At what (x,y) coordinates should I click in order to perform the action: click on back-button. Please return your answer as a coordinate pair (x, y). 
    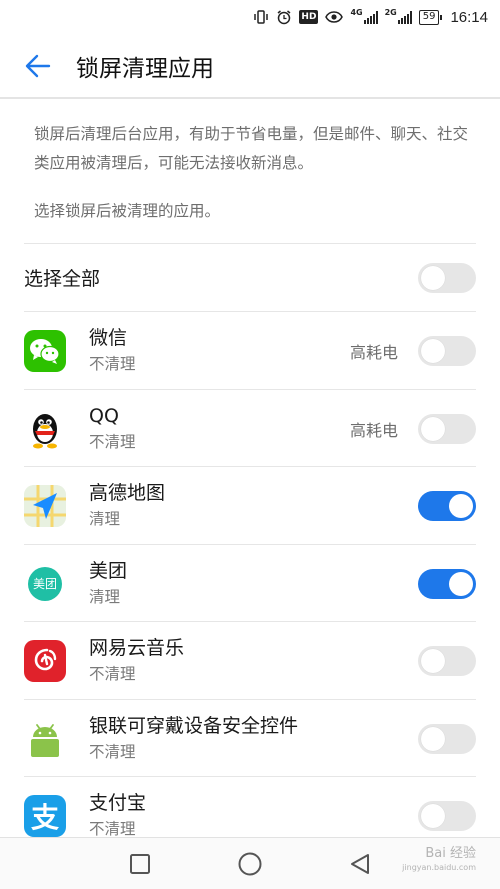
    Looking at the image, I should click on (38, 66).